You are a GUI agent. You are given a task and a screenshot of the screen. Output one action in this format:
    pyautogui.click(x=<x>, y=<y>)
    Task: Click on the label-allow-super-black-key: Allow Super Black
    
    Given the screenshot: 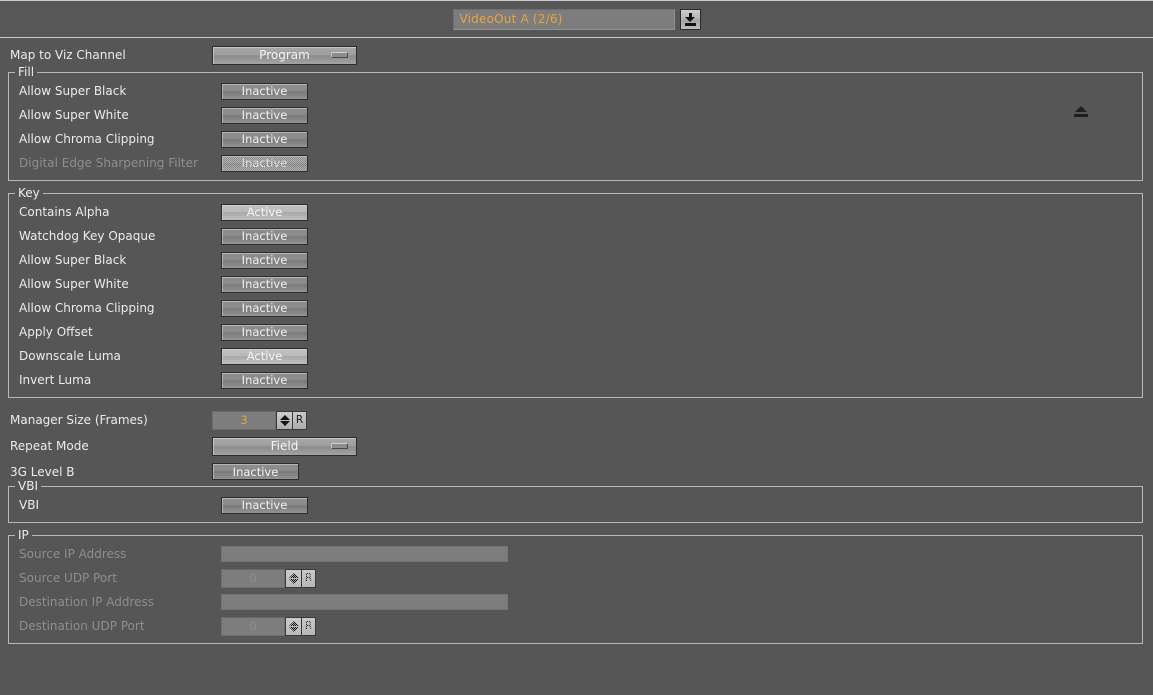 What is the action you would take?
    pyautogui.click(x=73, y=260)
    